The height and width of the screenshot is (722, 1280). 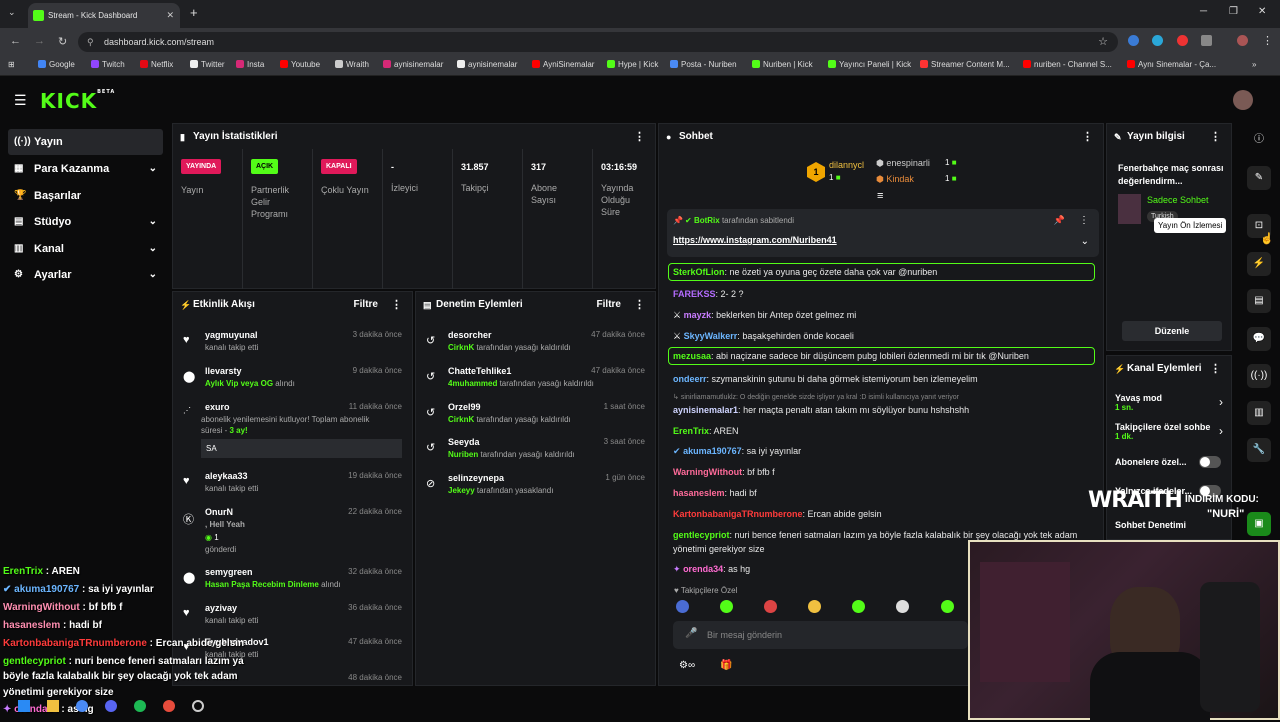 What do you see at coordinates (699, 493) in the screenshot?
I see `chat-user: hasaneslem` at bounding box center [699, 493].